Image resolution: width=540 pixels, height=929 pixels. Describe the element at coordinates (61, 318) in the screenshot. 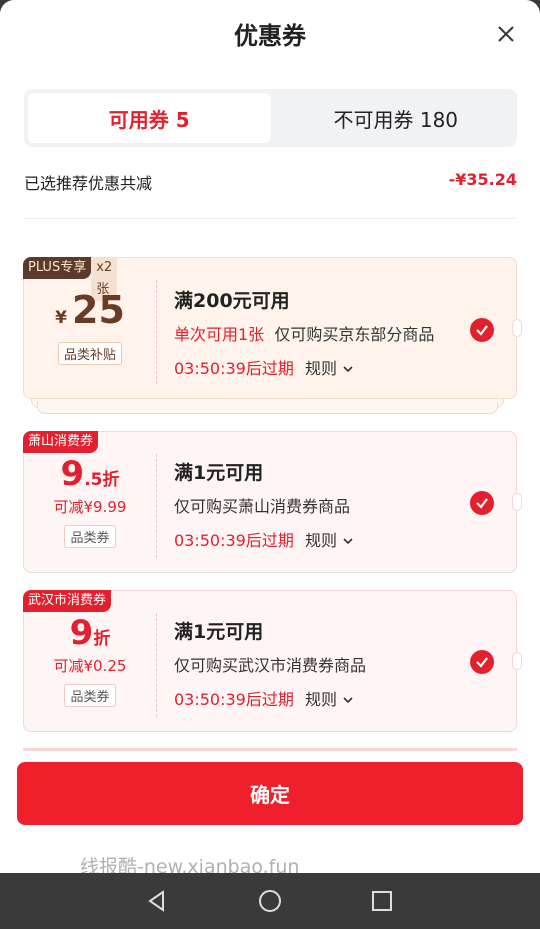

I see `currency-symbol: ¥` at that location.